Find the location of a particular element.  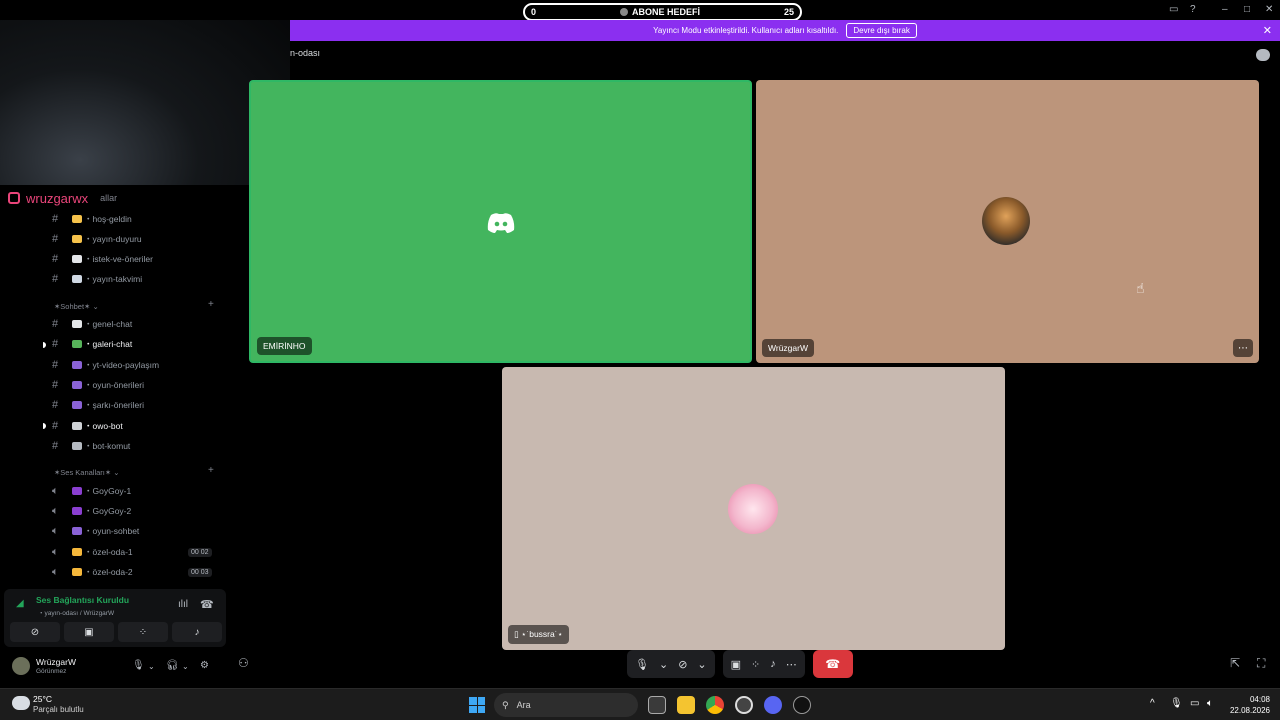

category-sohbet: ✶Sohbet✶ ⌄ is located at coordinates (76, 306).